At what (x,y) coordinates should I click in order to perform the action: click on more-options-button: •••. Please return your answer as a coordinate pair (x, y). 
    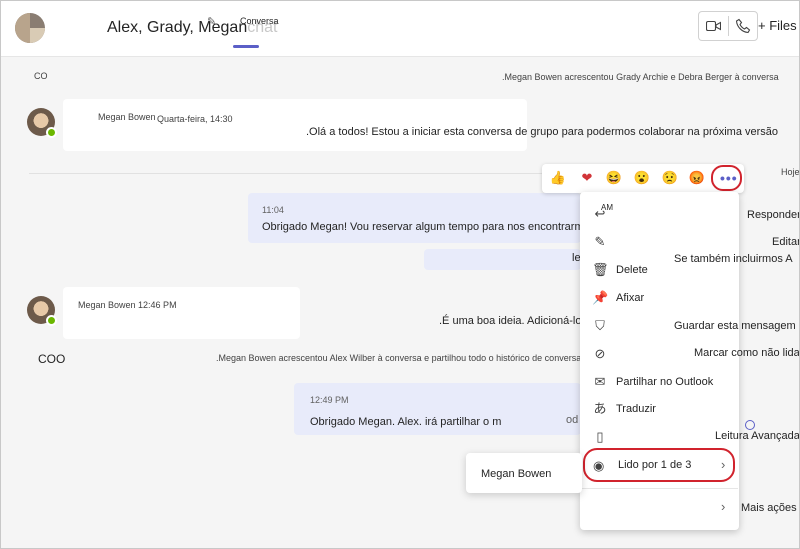
    Looking at the image, I should click on (726, 178).